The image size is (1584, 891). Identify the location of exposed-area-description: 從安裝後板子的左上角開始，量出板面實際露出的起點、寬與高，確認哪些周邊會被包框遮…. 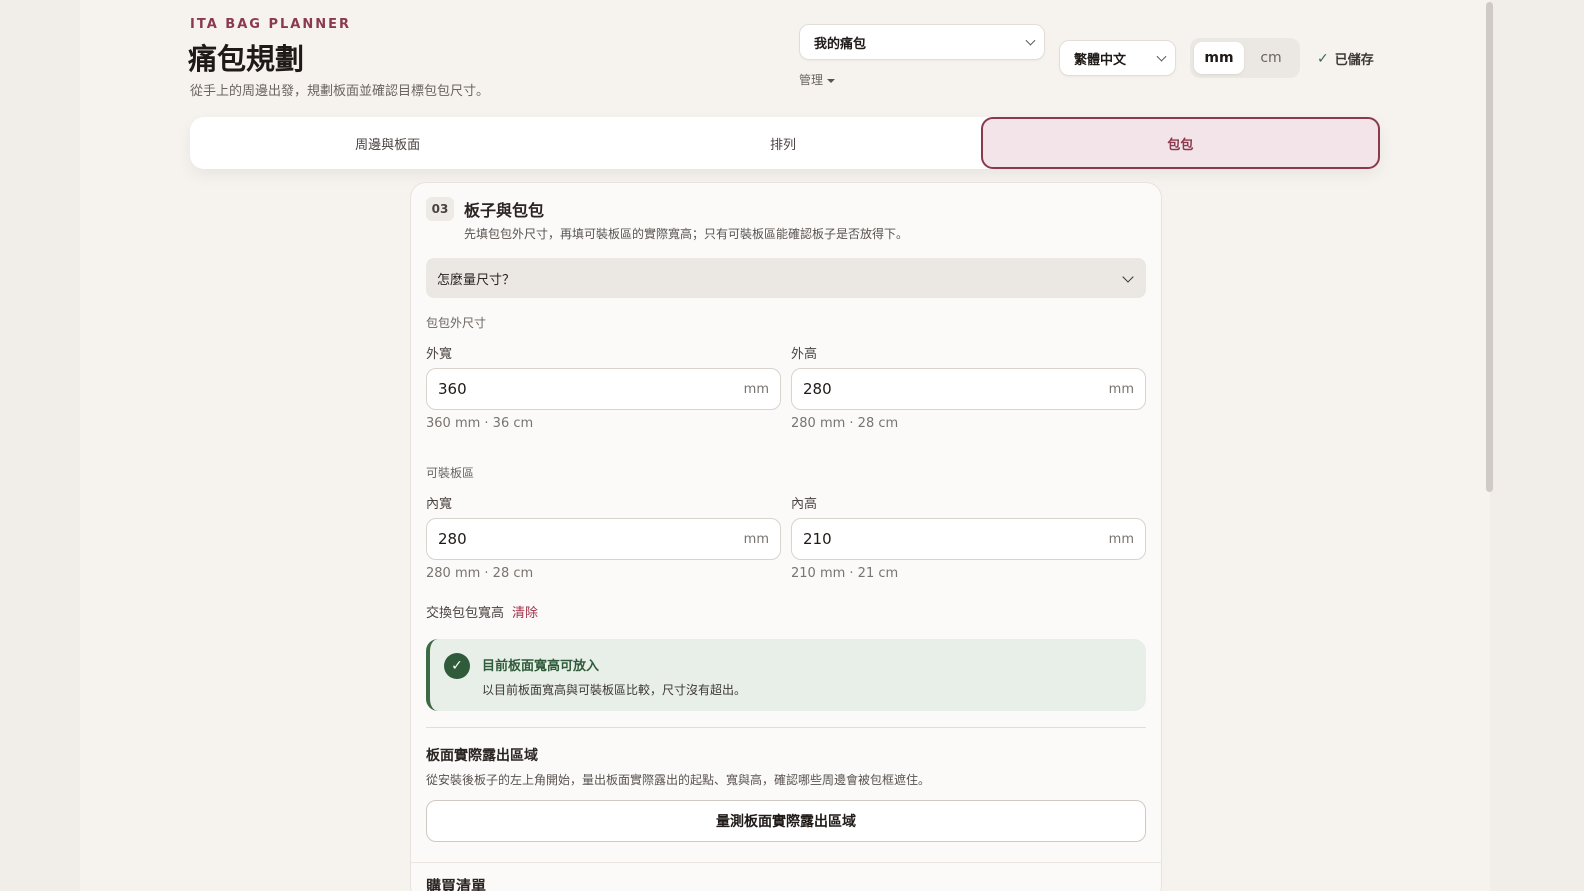
(678, 780).